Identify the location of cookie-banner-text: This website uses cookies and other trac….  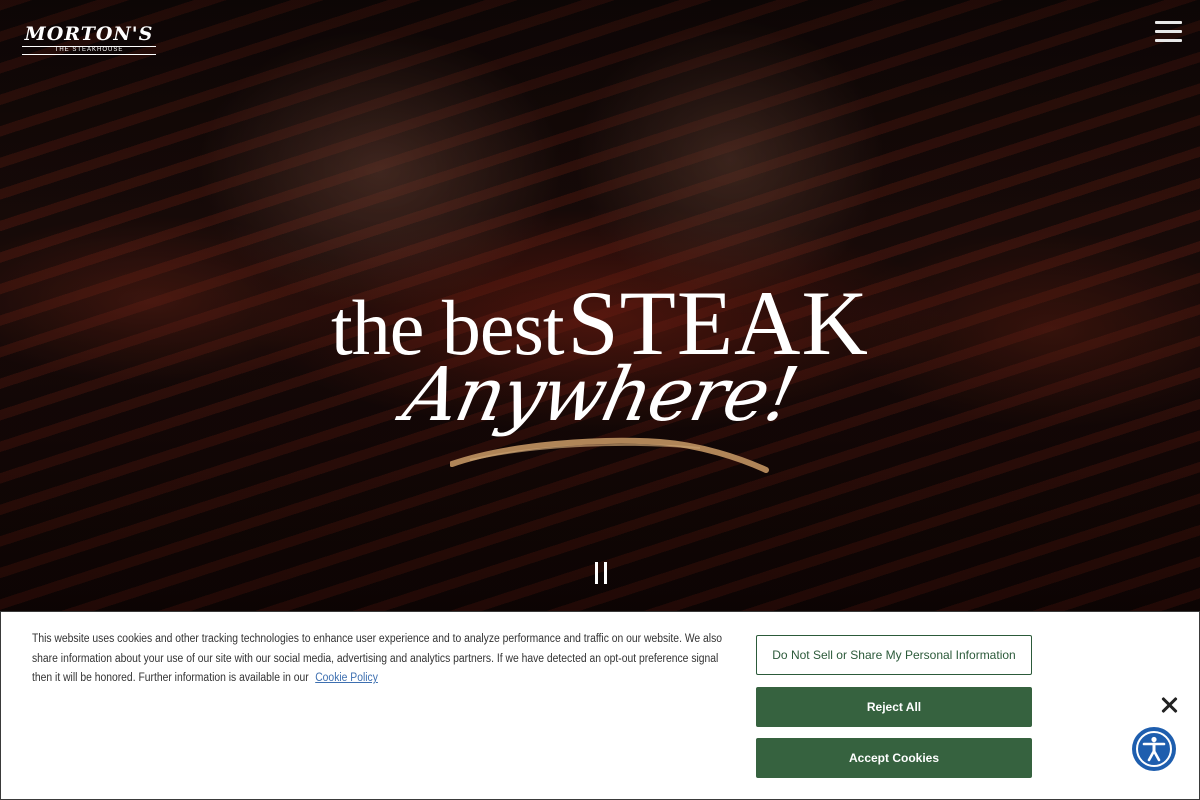
(383, 659).